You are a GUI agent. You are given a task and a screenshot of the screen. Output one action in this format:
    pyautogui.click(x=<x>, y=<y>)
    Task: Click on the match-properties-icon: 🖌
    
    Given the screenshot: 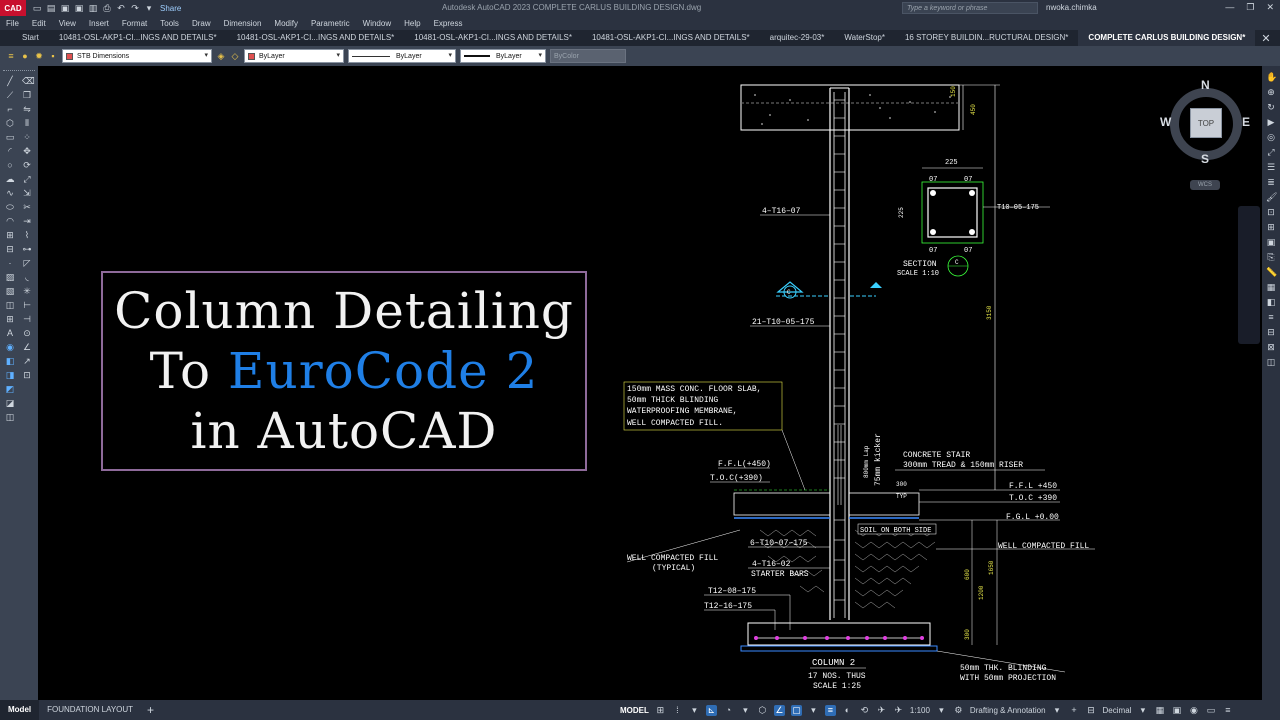 What is the action you would take?
    pyautogui.click(x=1271, y=197)
    